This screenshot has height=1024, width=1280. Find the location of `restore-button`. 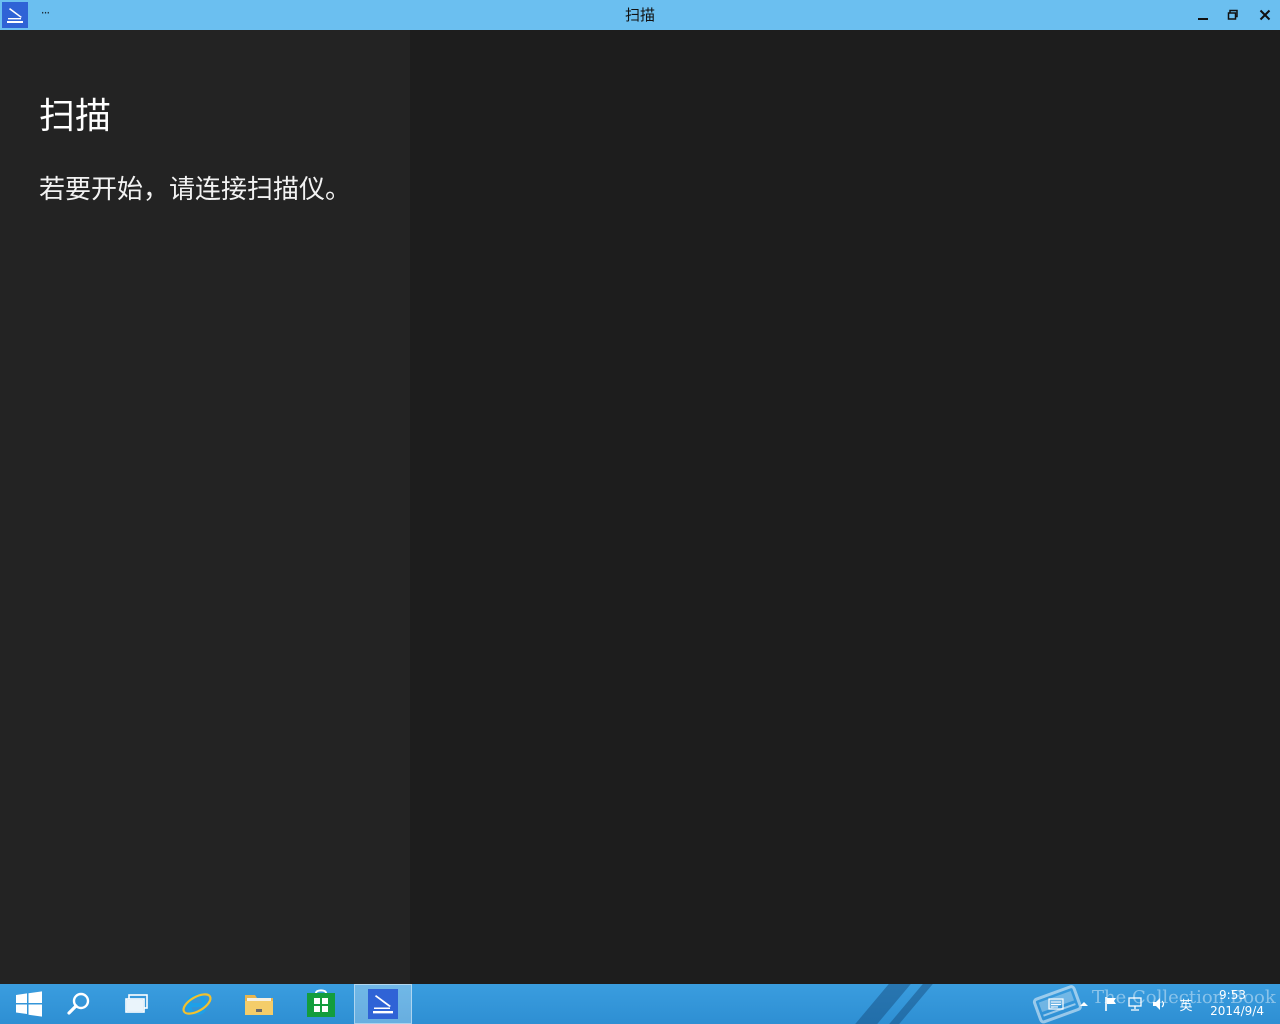

restore-button is located at coordinates (1233, 15).